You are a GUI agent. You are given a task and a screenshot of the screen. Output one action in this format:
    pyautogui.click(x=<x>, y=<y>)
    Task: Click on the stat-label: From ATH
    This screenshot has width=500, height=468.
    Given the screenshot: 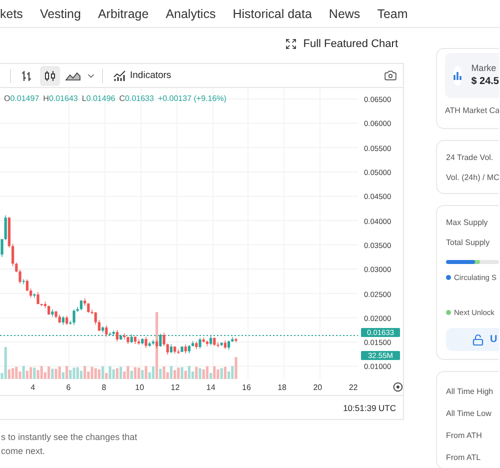 What is the action you would take?
    pyautogui.click(x=464, y=436)
    